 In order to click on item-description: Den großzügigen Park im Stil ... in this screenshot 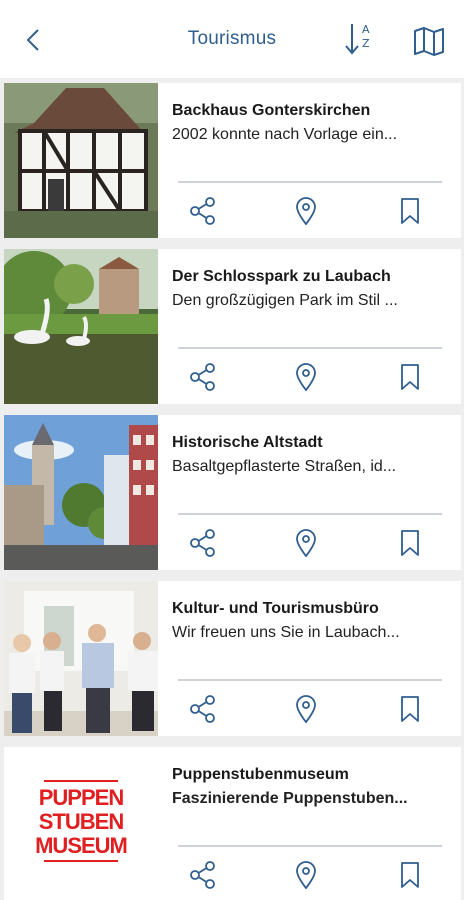, I will do `click(285, 300)`.